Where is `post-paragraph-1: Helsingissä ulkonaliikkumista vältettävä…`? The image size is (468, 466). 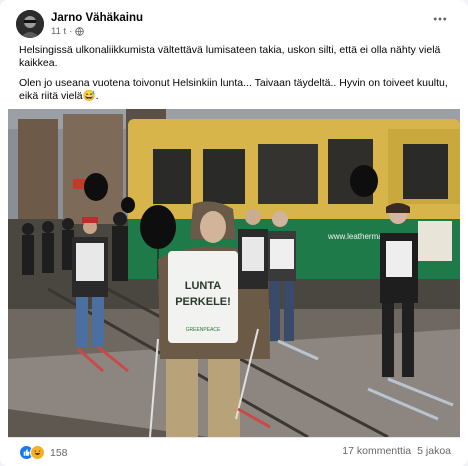
post-paragraph-1: Helsingissä ulkonaliikkumista vältettävä… is located at coordinates (230, 56).